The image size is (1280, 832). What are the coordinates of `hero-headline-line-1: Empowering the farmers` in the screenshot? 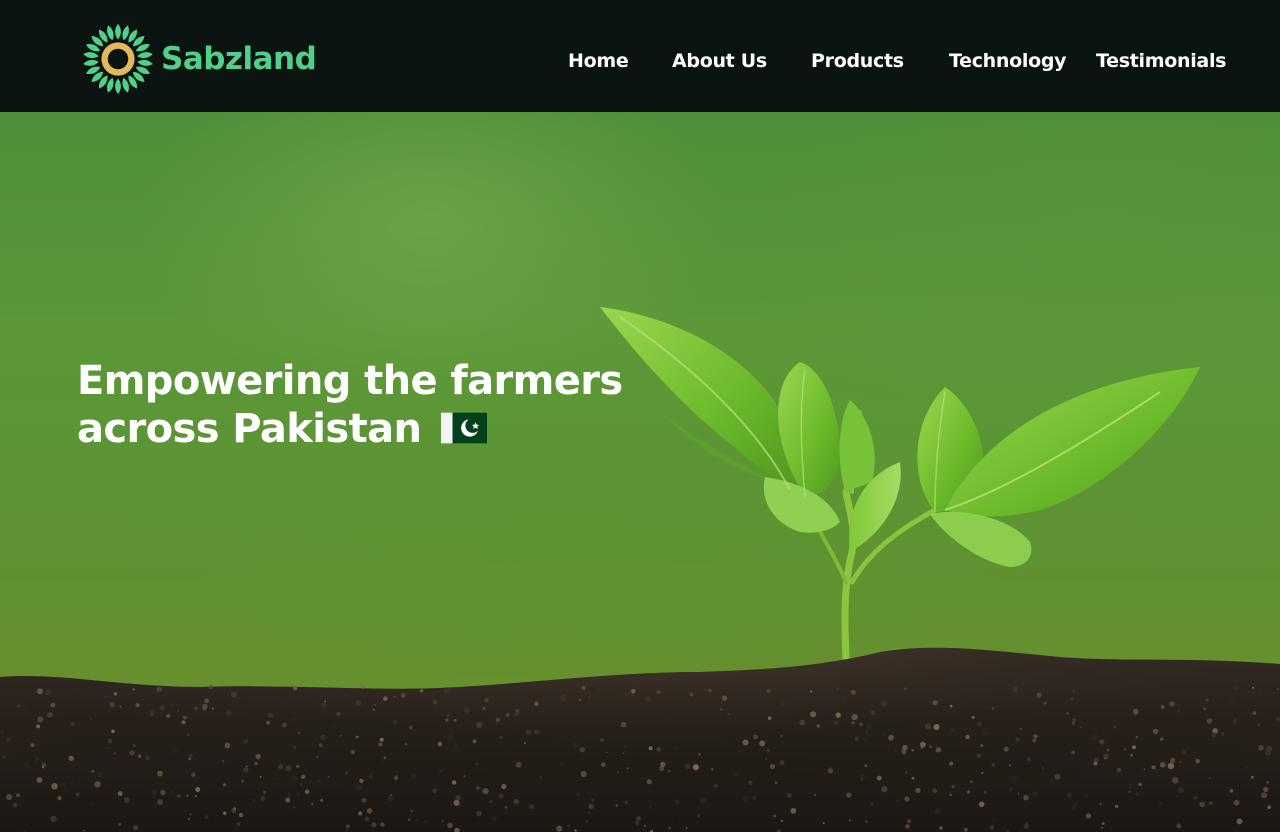 It's located at (350, 381).